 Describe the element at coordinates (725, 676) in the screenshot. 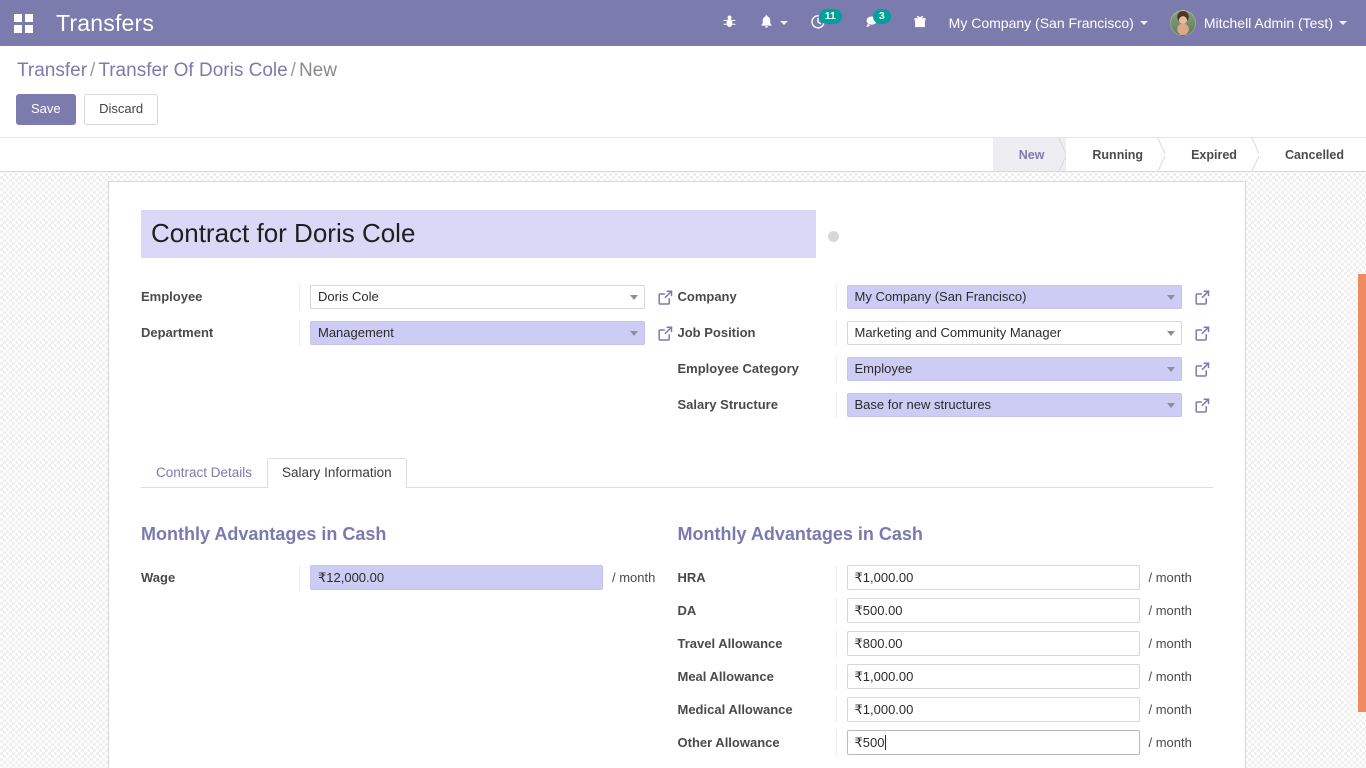

I see `field-label-meal-allowance: Meal Allowance` at that location.